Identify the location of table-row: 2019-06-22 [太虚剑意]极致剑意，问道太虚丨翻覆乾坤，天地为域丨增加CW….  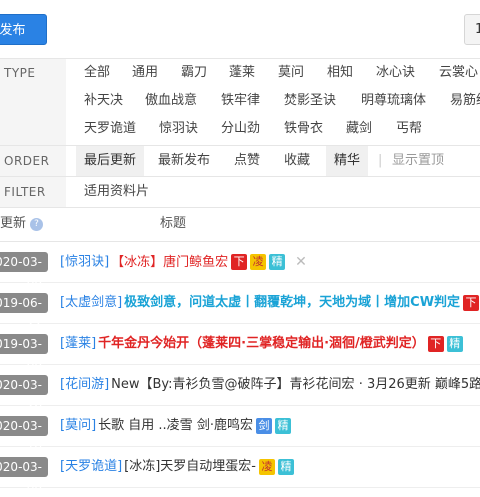
(240, 306).